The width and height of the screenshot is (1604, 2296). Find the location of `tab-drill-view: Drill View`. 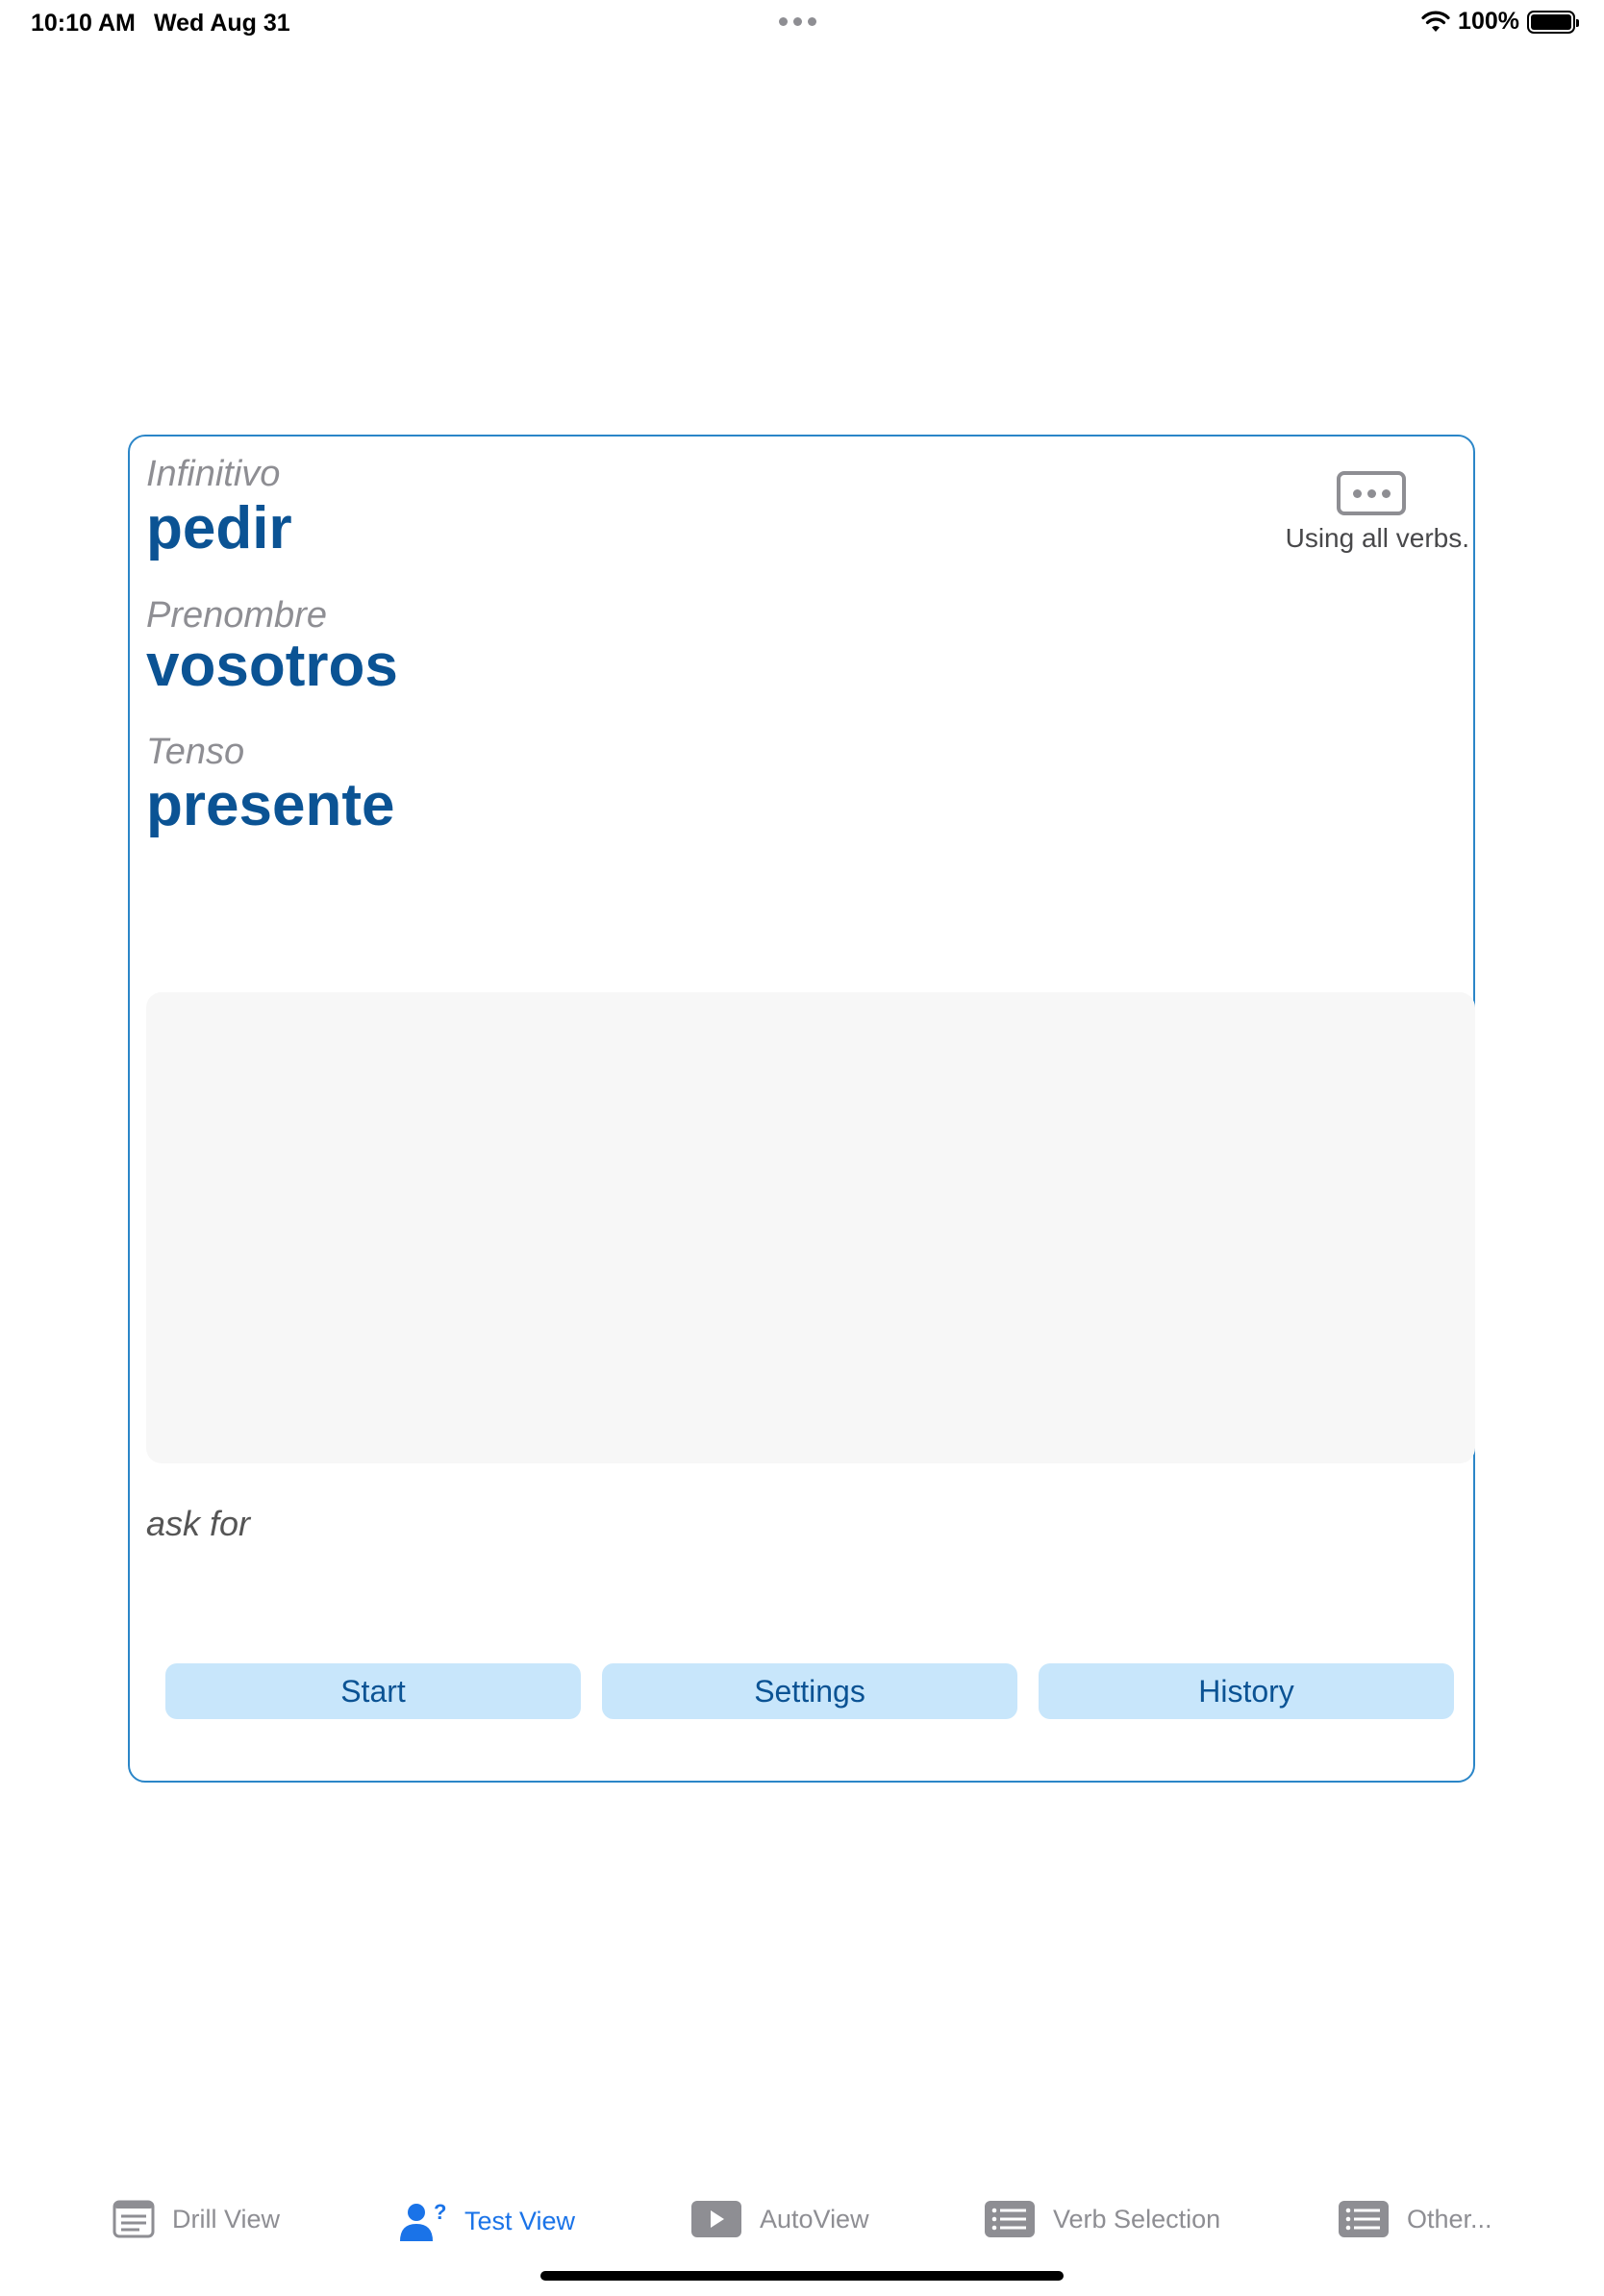

tab-drill-view: Drill View is located at coordinates (196, 2219).